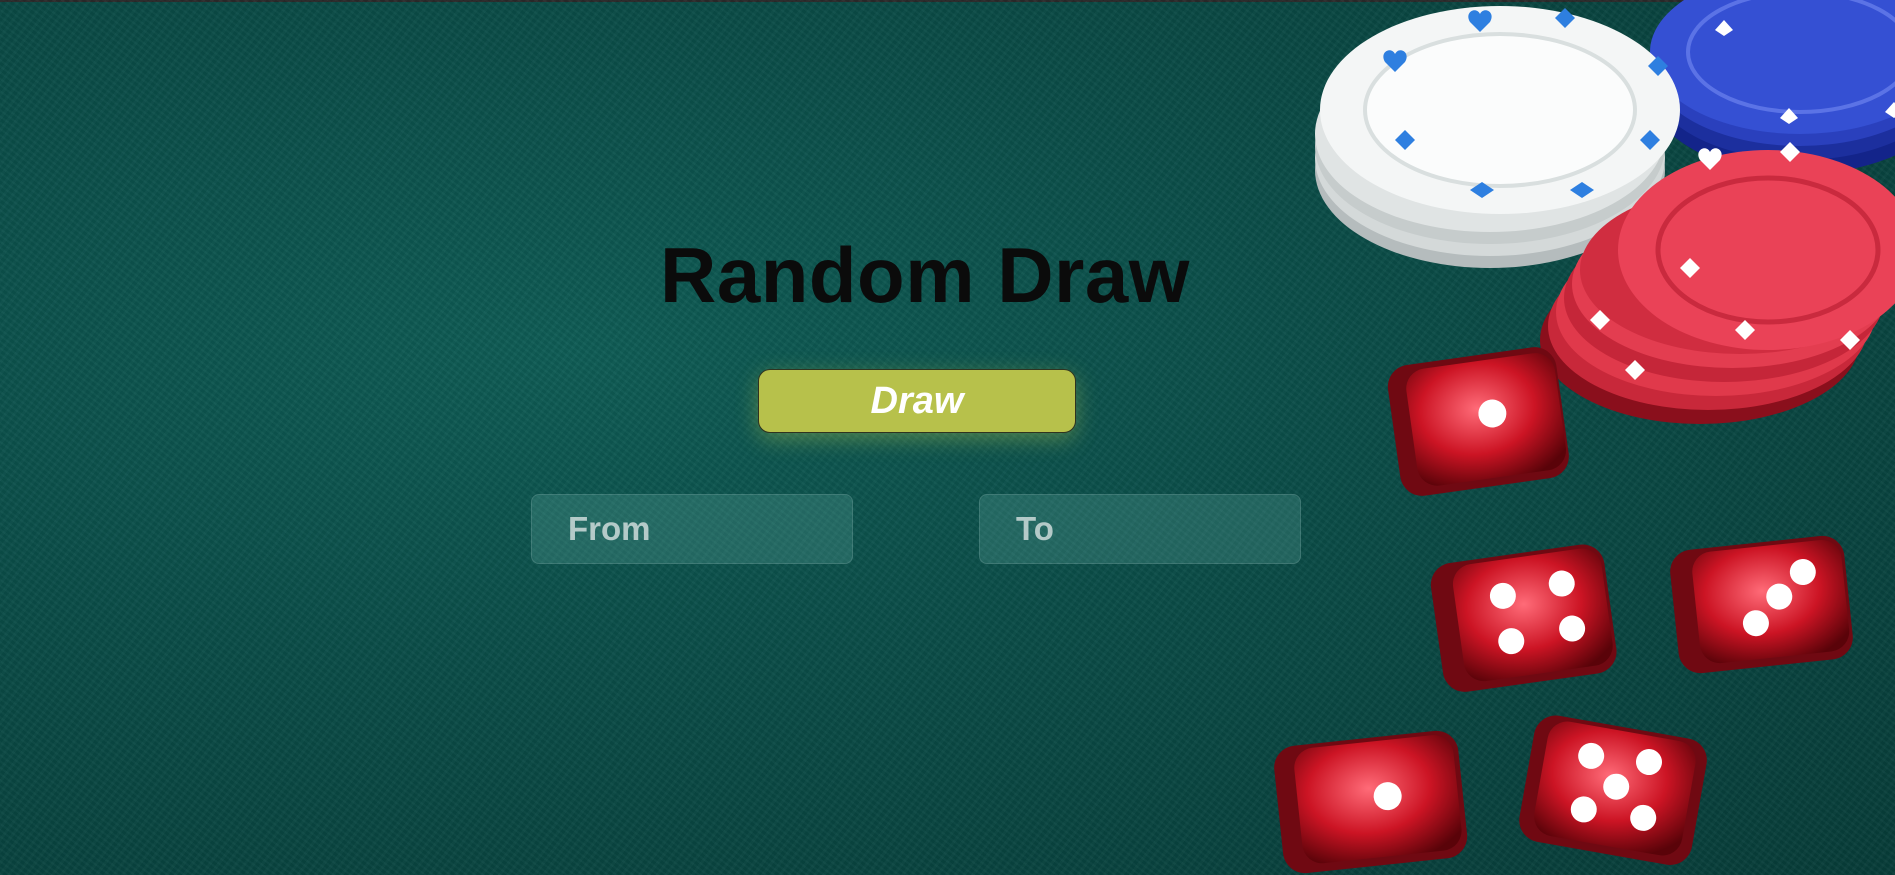 Image resolution: width=1895 pixels, height=875 pixels. I want to click on blue-poker-chip-stack, so click(1772, 87).